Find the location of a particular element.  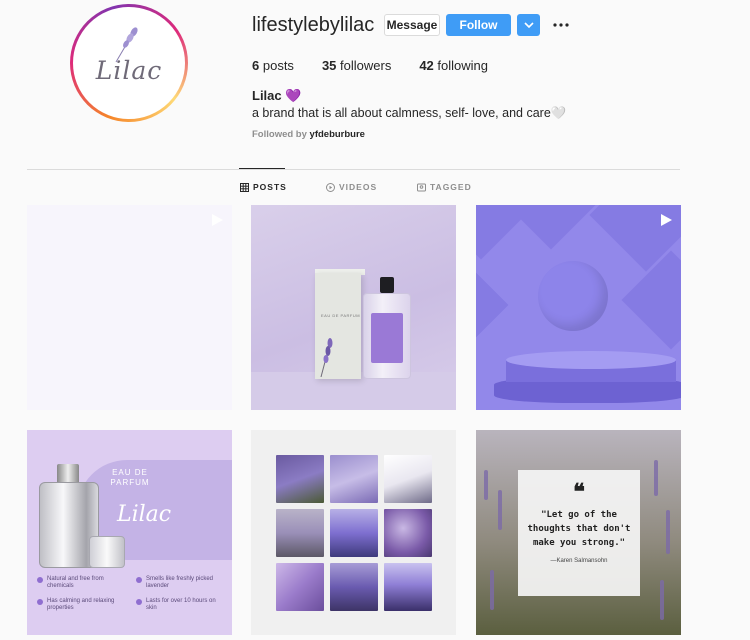

feature-text: Natural and free from chemicals is located at coordinates (75, 582).